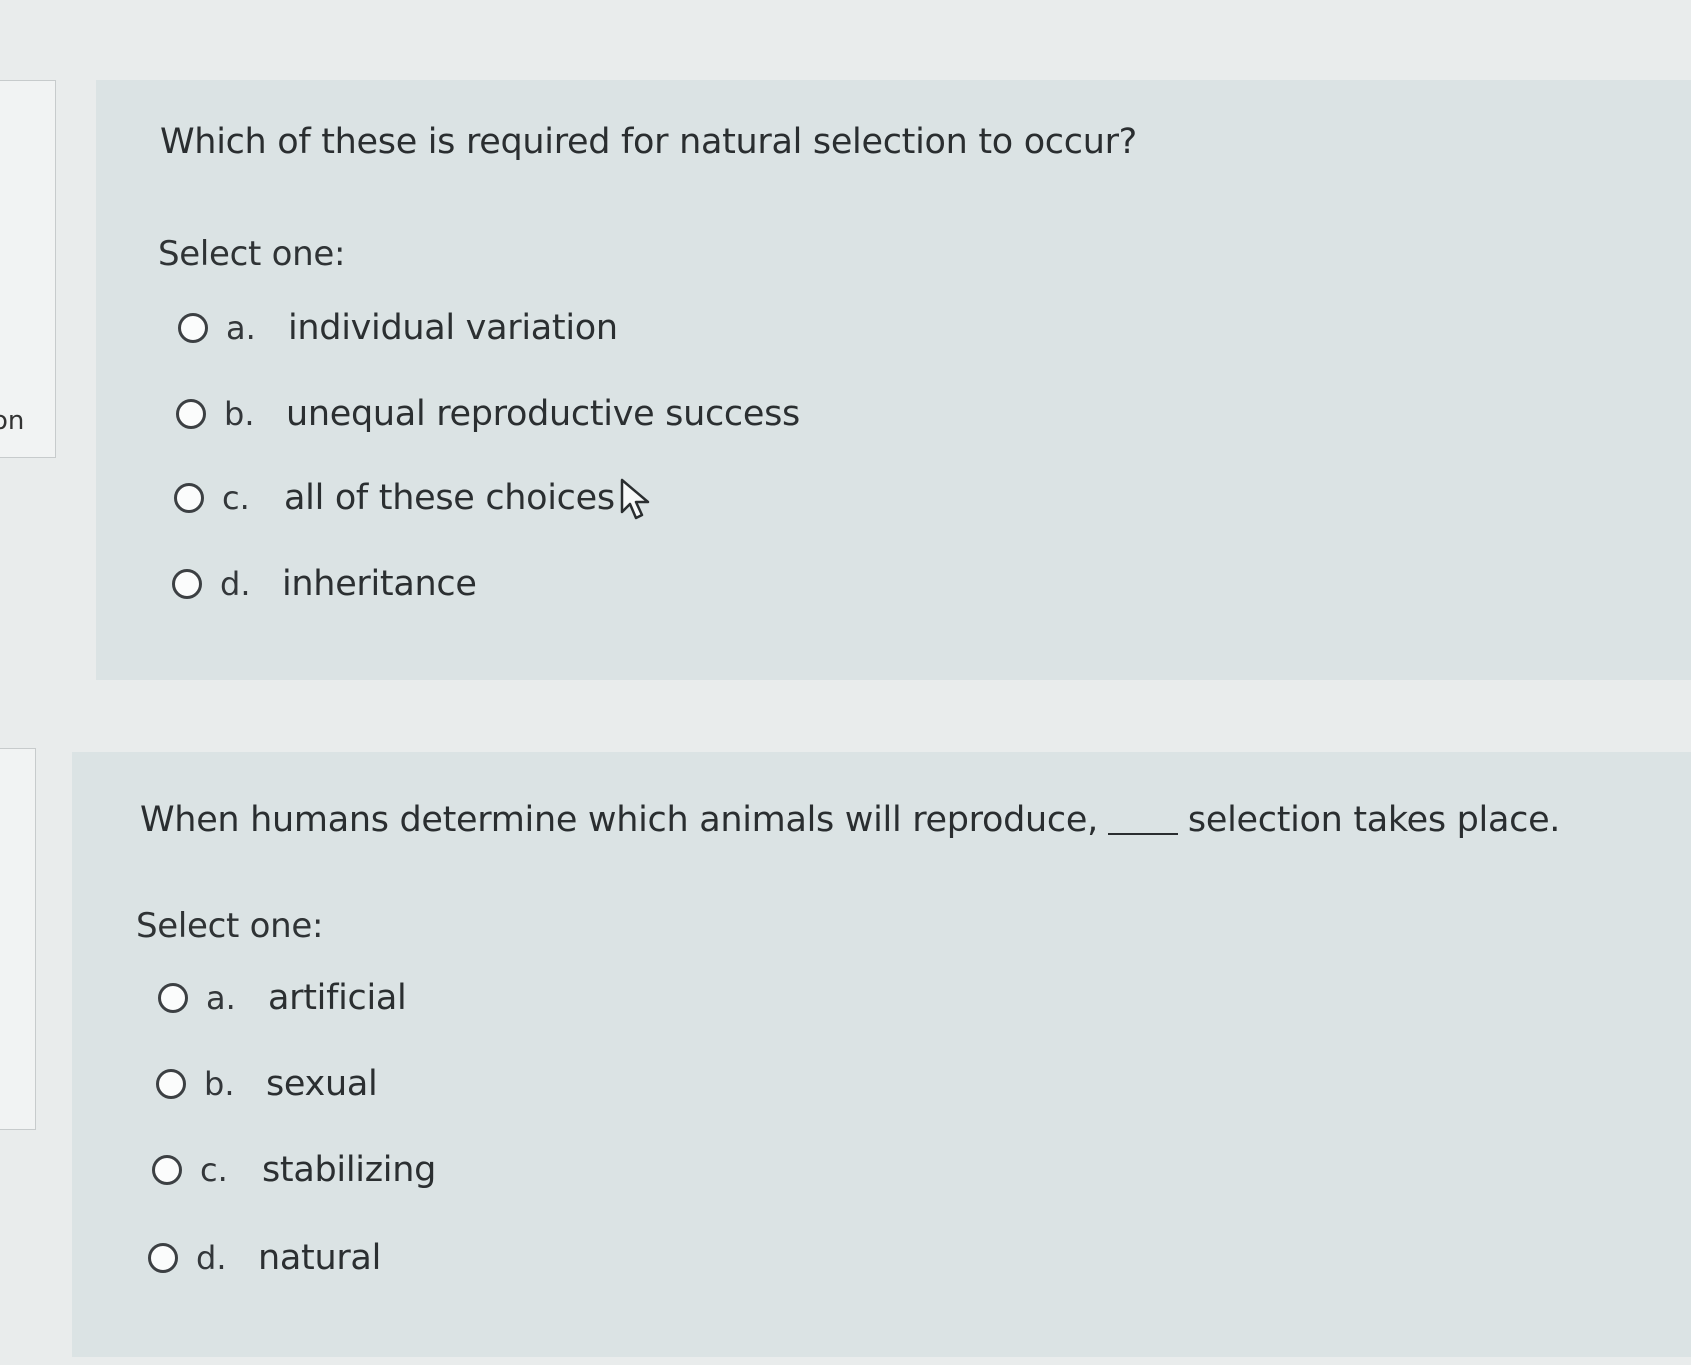 The width and height of the screenshot is (1691, 1365). I want to click on option-label: individual variation, so click(453, 328).